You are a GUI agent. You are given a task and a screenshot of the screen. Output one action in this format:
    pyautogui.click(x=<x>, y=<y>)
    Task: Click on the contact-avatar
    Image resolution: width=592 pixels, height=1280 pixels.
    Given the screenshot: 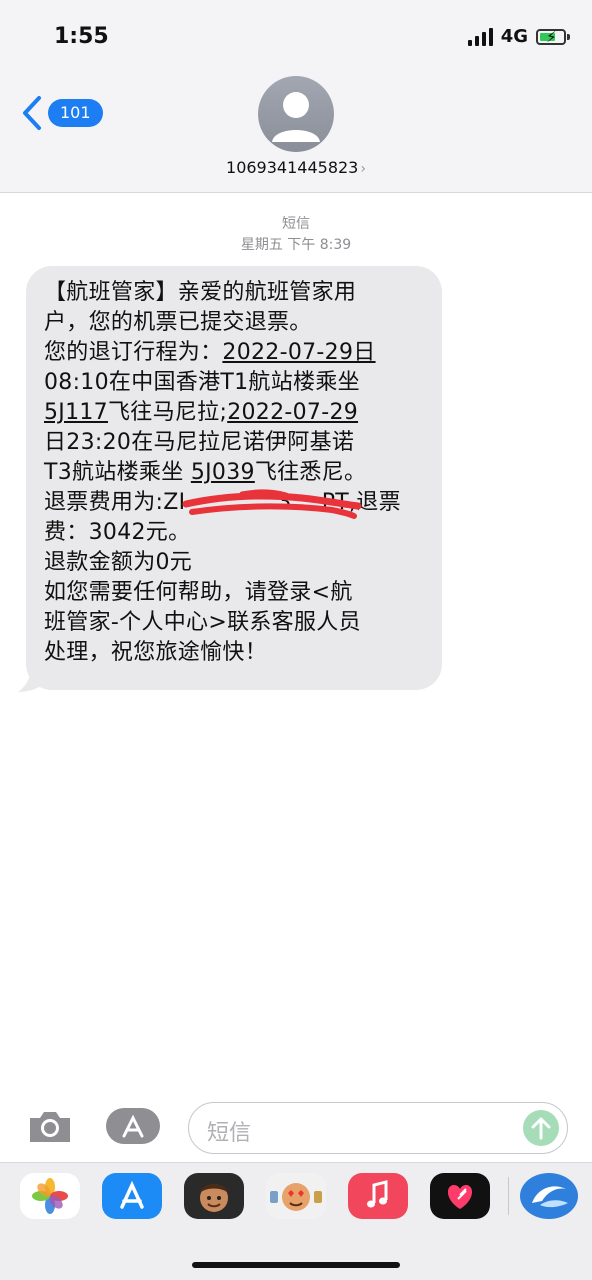 What is the action you would take?
    pyautogui.click(x=296, y=114)
    